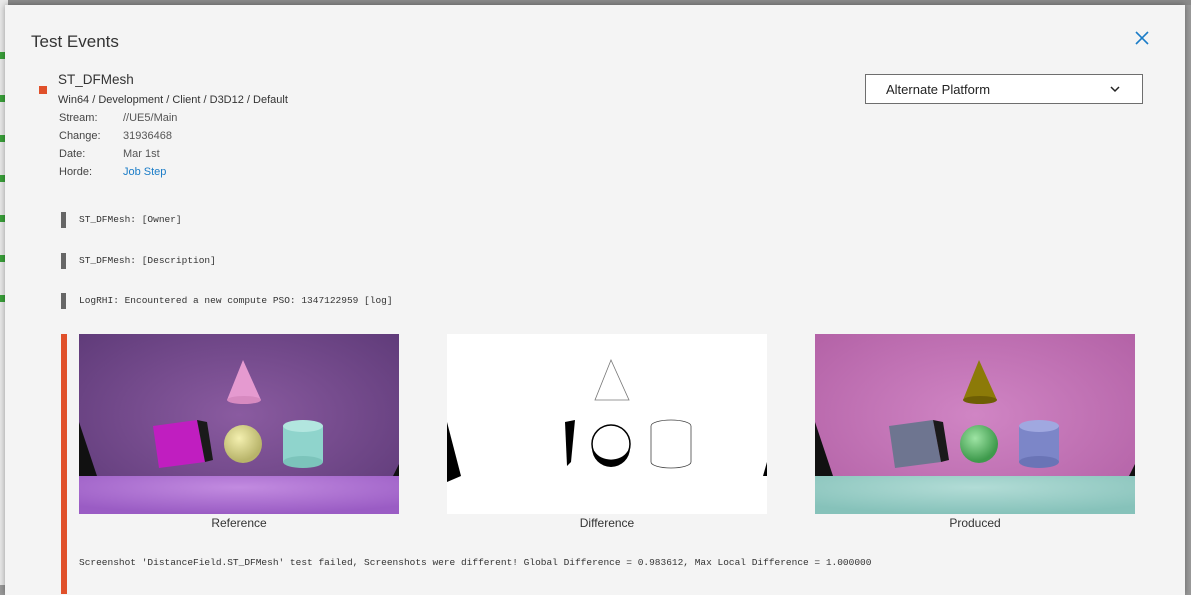  Describe the element at coordinates (75, 41) in the screenshot. I see `dialog-title: Test Events` at that location.